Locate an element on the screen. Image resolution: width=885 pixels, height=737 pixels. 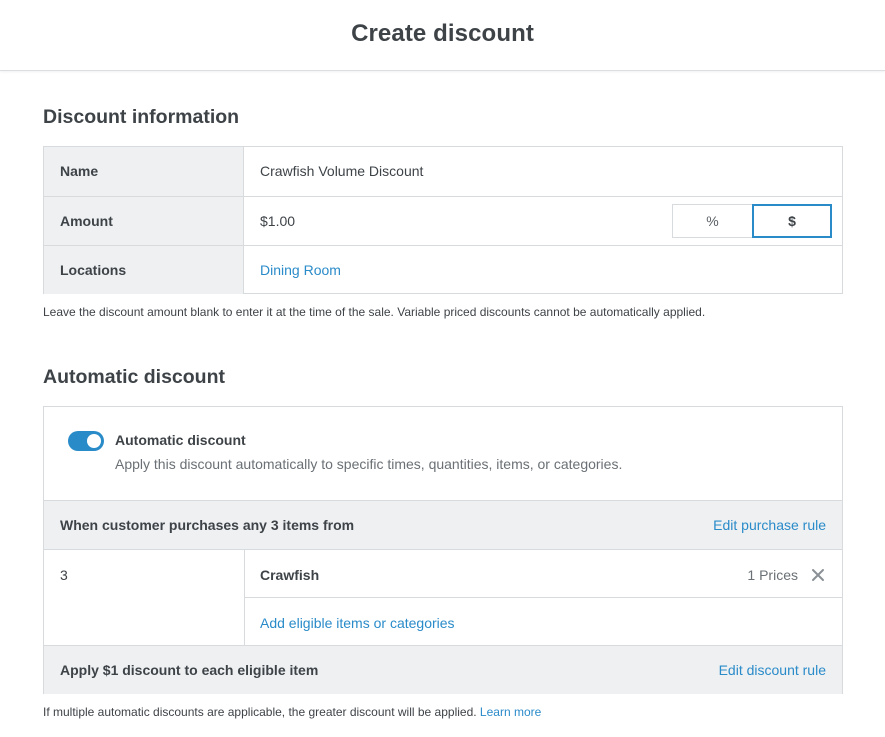
add-eligible-items-link: Add eligible items or categories is located at coordinates (357, 623).